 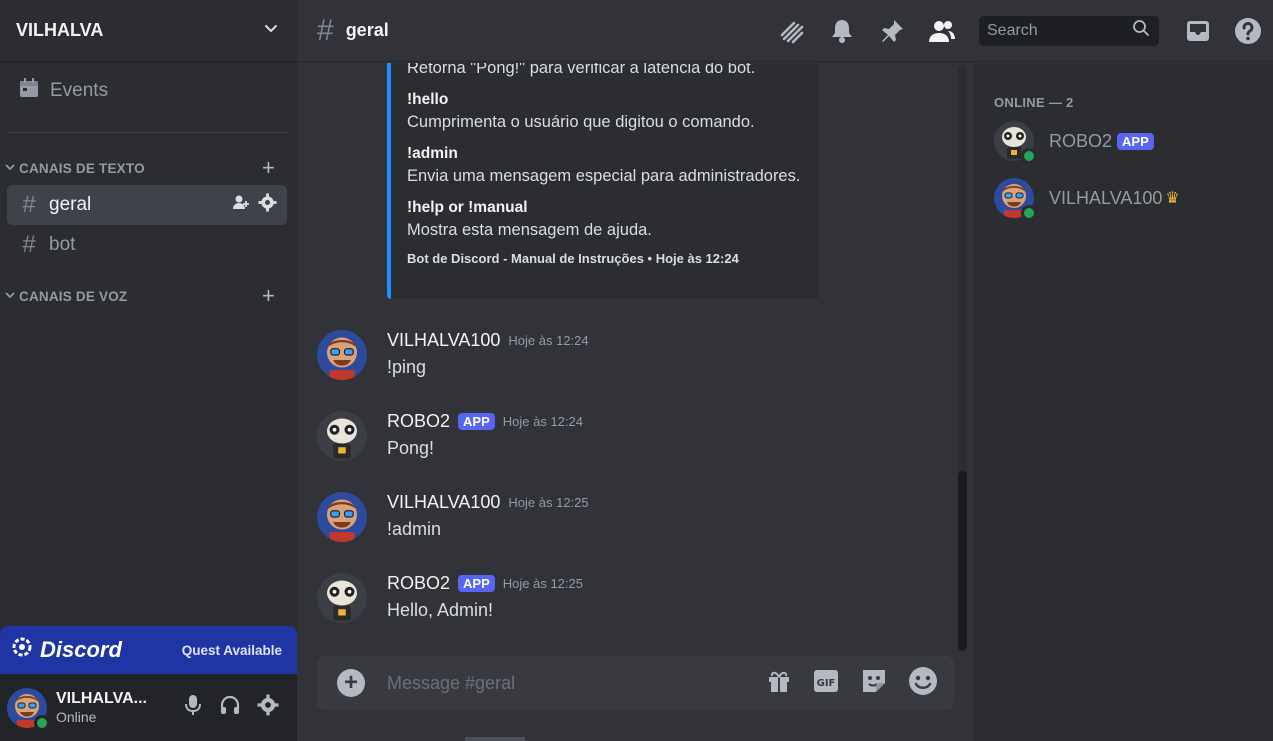 I want to click on channel-name: bot, so click(x=62, y=244).